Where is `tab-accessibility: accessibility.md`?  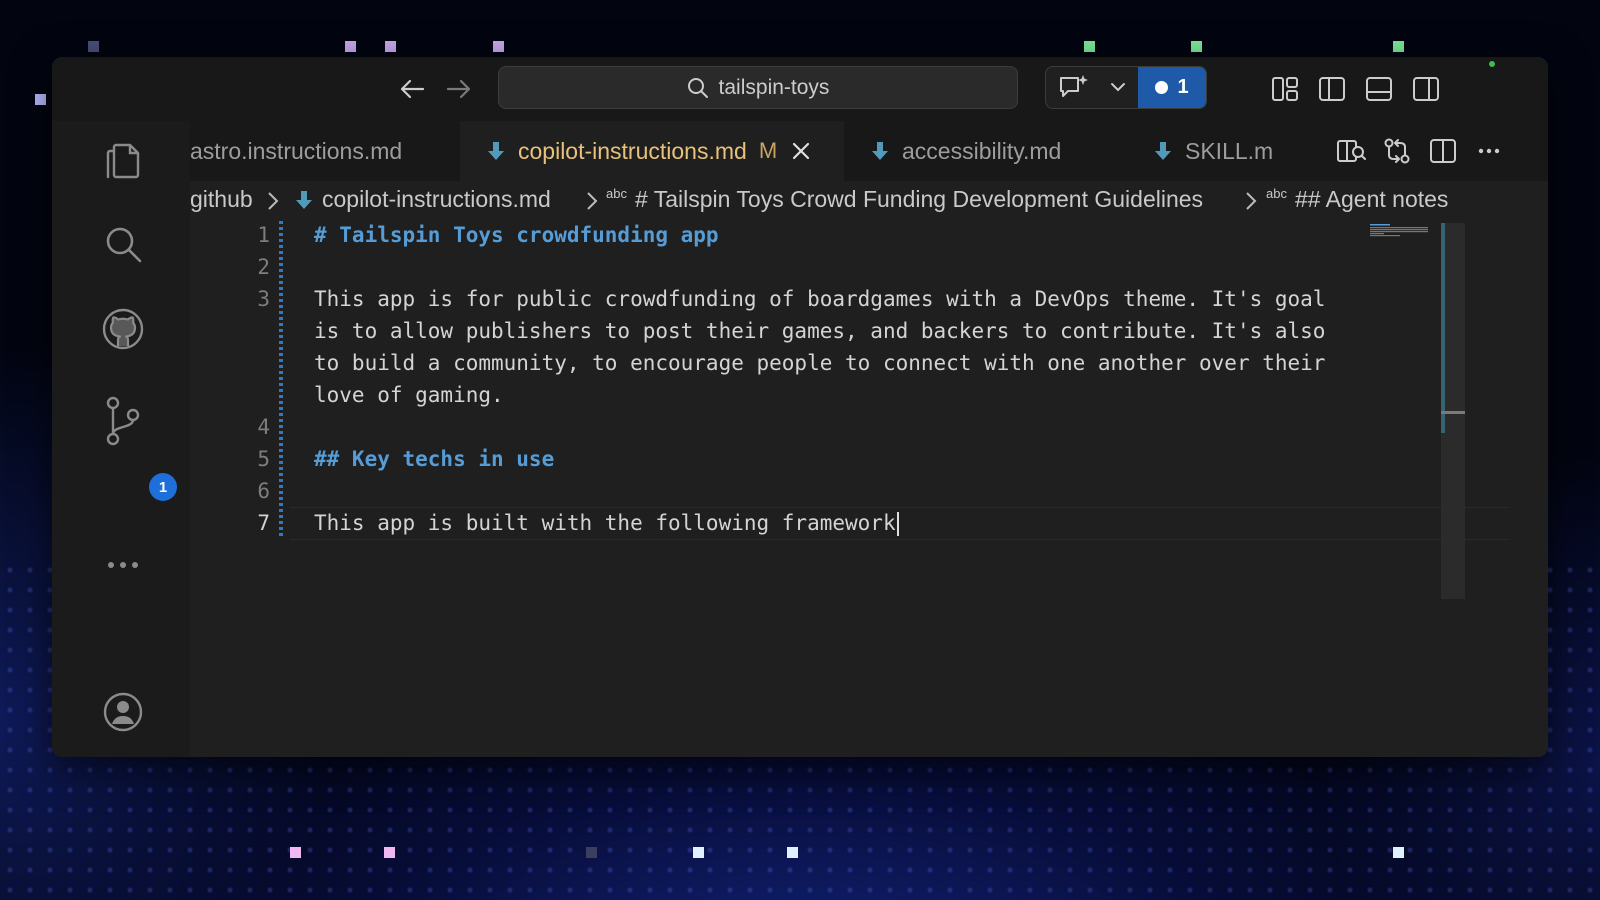 tab-accessibility: accessibility.md is located at coordinates (985, 151).